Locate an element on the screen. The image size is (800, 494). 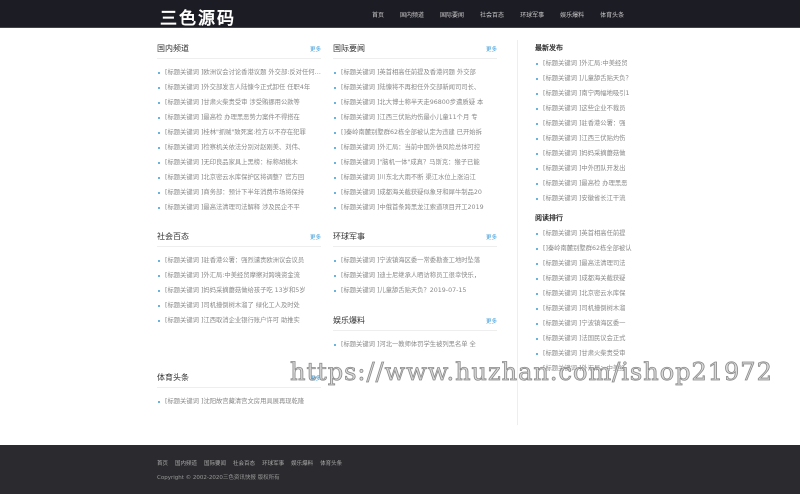
article-link: [标题关键词 ]英首相高任前提及香港问题 外交部 is located at coordinates (415, 72).